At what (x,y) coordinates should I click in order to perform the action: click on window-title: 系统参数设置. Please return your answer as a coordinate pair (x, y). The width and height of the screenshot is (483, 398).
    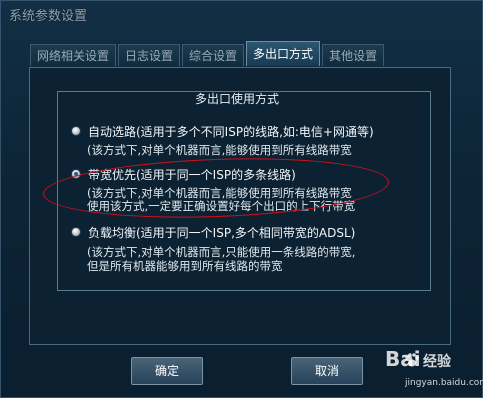
    Looking at the image, I should click on (48, 16).